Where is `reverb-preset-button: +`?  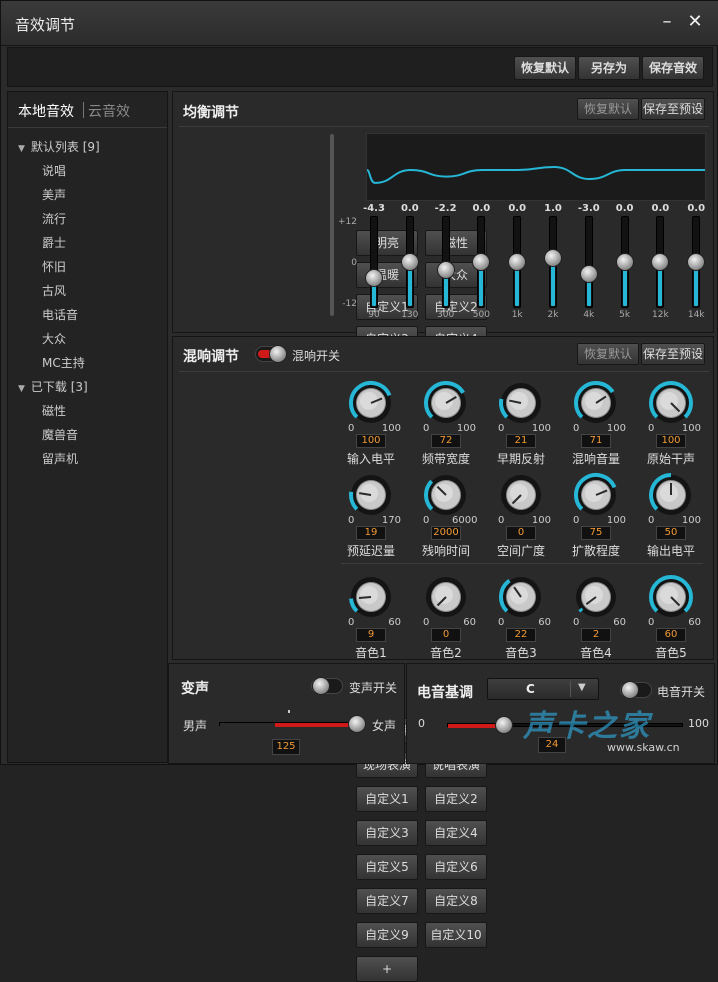 reverb-preset-button: + is located at coordinates (387, 969).